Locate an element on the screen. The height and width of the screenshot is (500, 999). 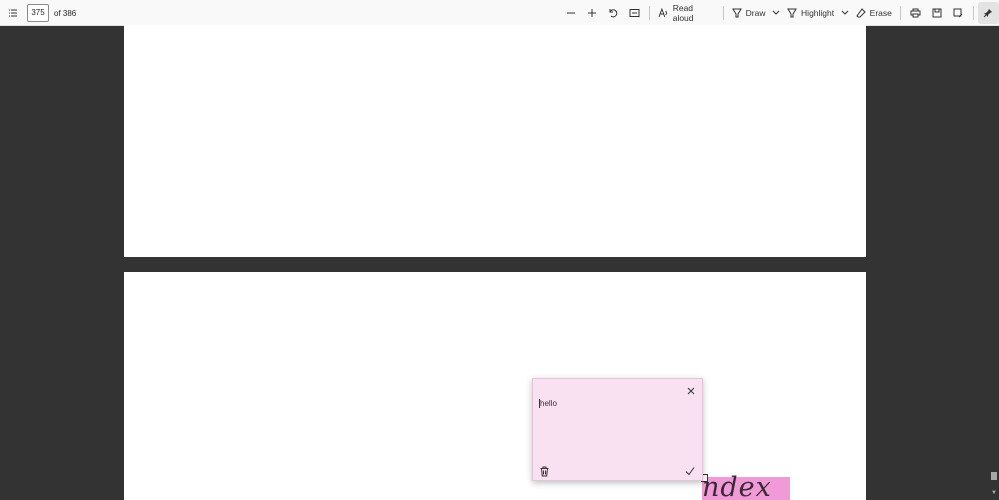
contents-icon is located at coordinates (13, 13).